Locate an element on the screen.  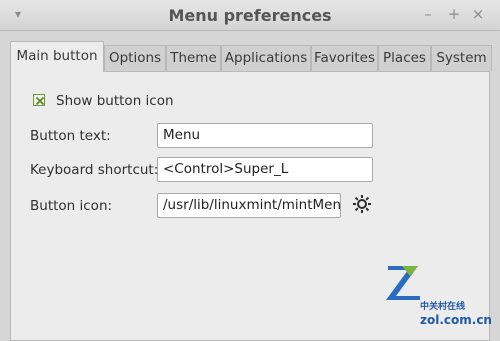
close-icon: × is located at coordinates (478, 14).